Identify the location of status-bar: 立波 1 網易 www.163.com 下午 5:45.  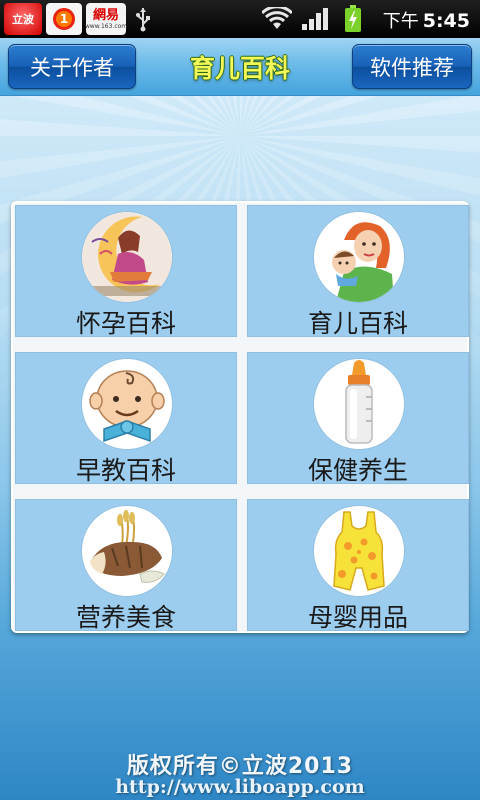
(240, 19).